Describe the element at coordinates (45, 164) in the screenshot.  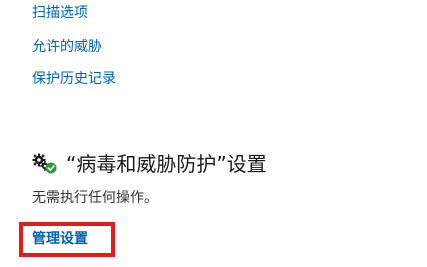
I see `settings-gear-check-icon` at that location.